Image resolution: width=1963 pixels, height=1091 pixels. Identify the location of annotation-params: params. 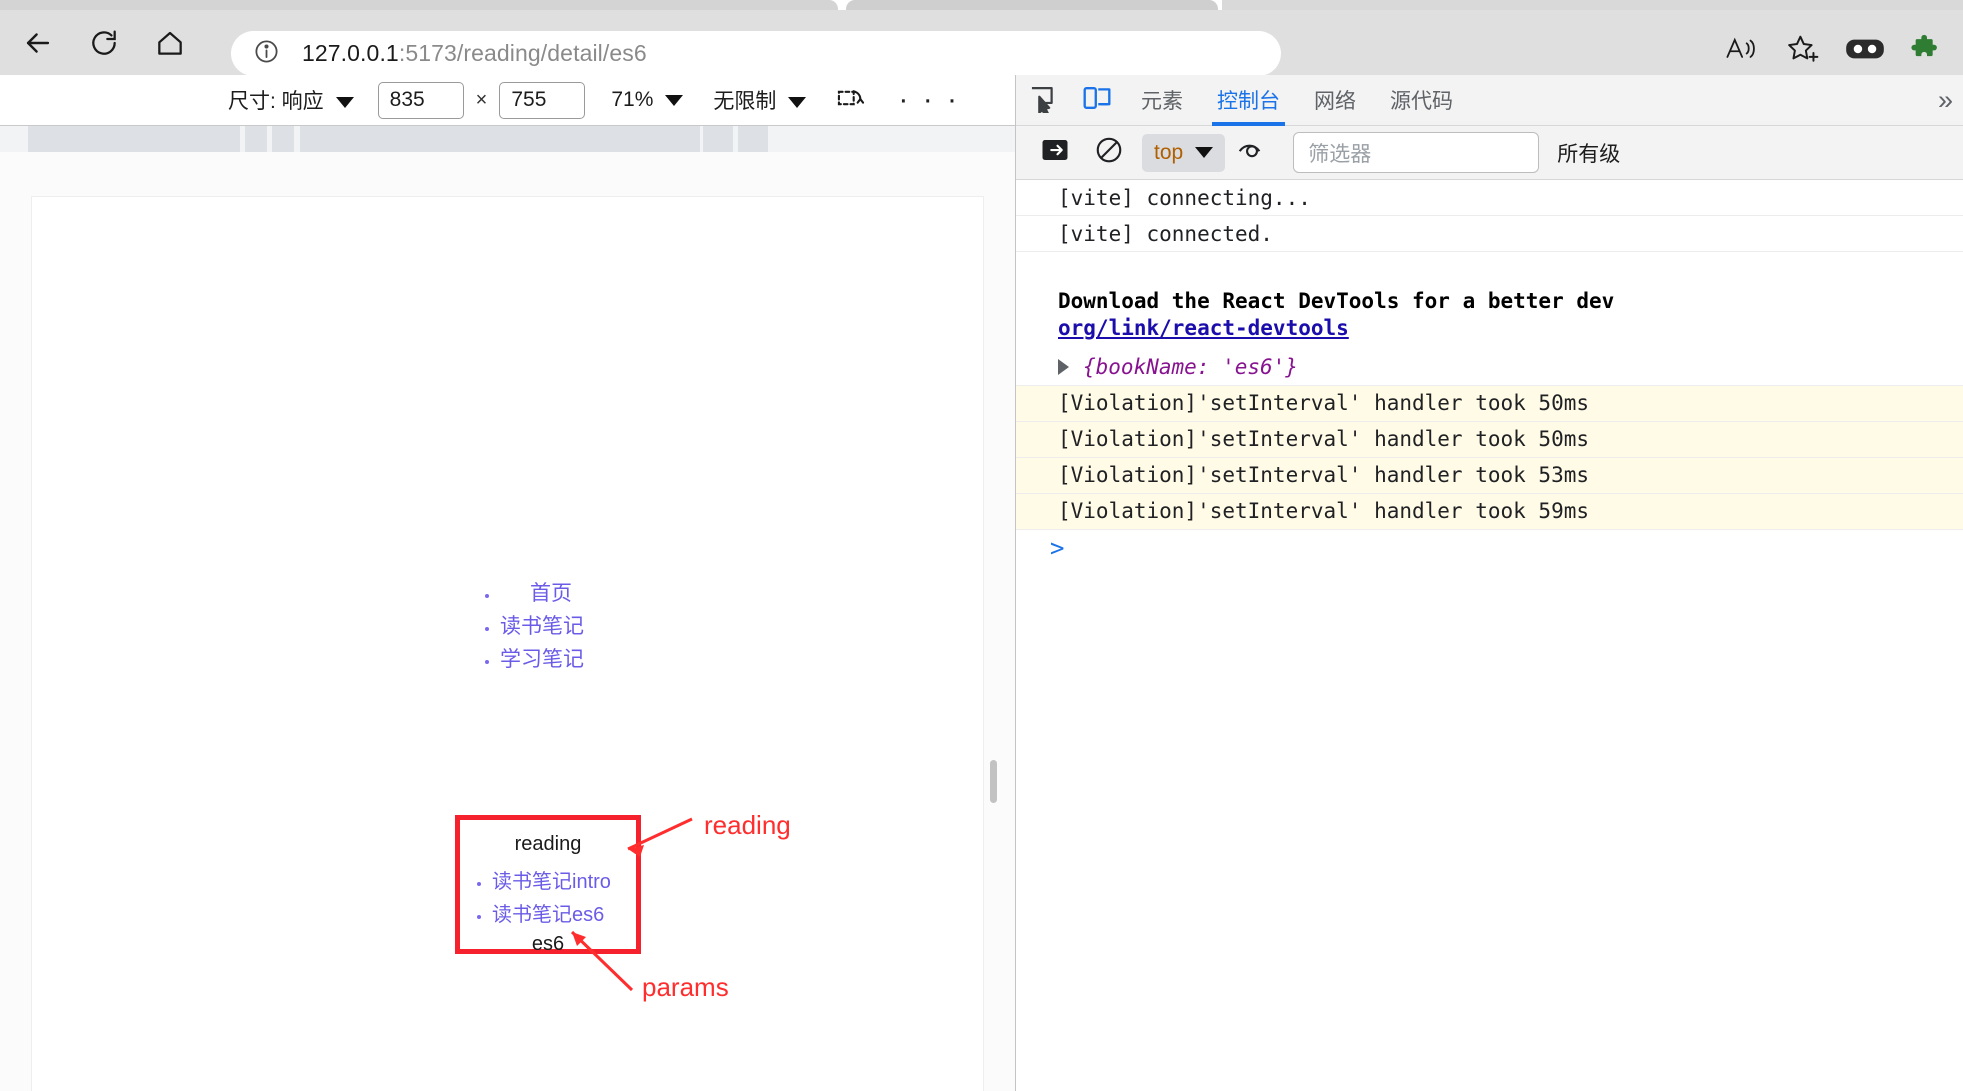
(685, 987).